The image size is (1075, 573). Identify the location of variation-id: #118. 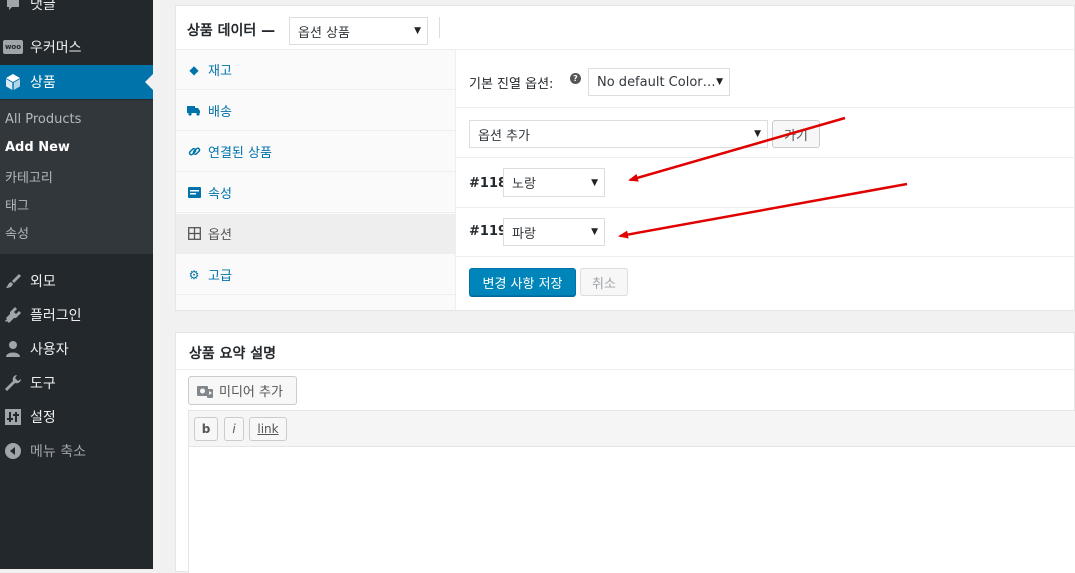
(488, 183).